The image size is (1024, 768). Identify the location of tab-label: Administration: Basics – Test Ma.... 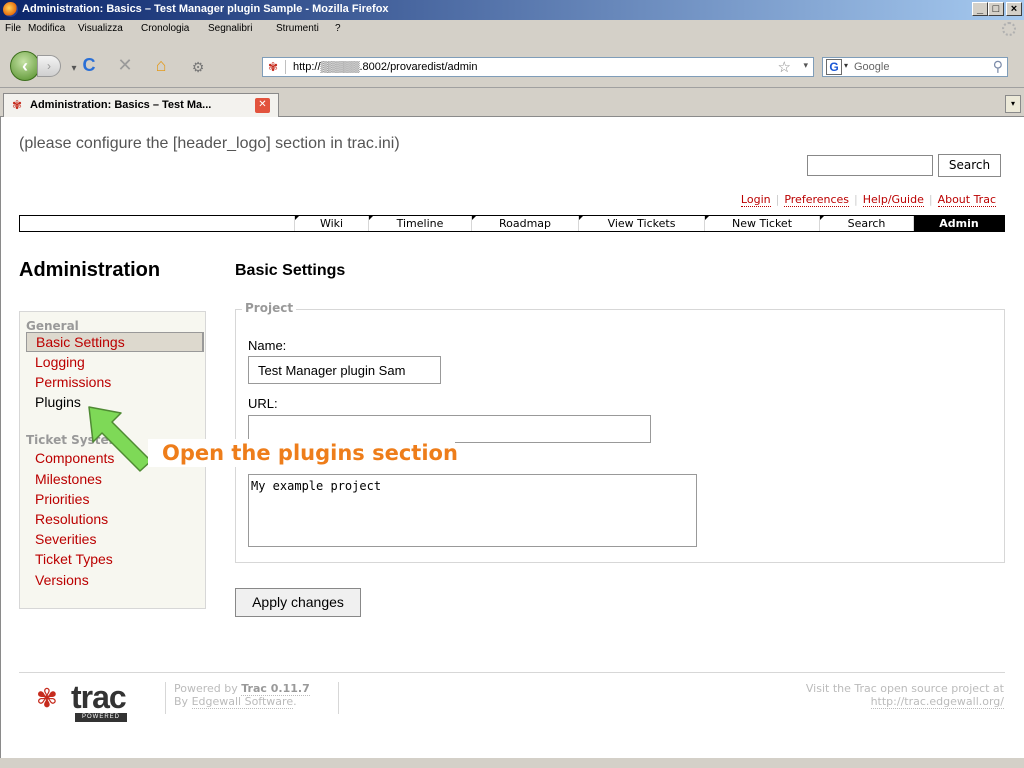
(121, 105).